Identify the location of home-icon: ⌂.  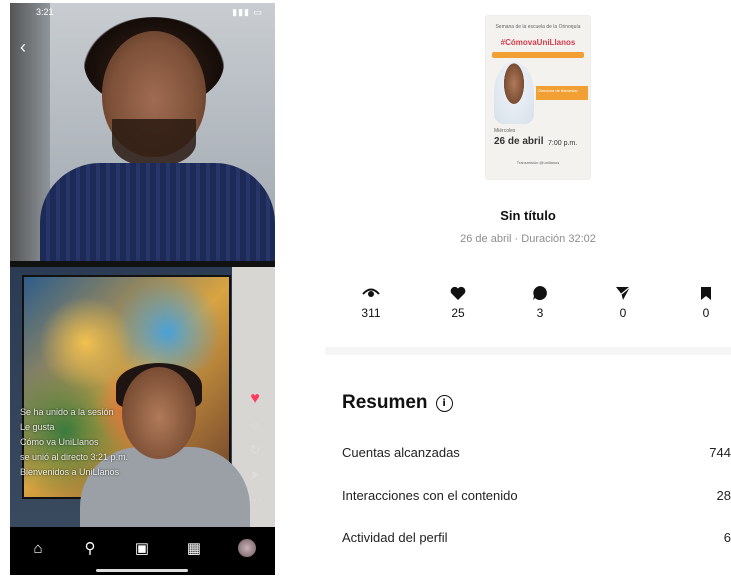
(38, 549).